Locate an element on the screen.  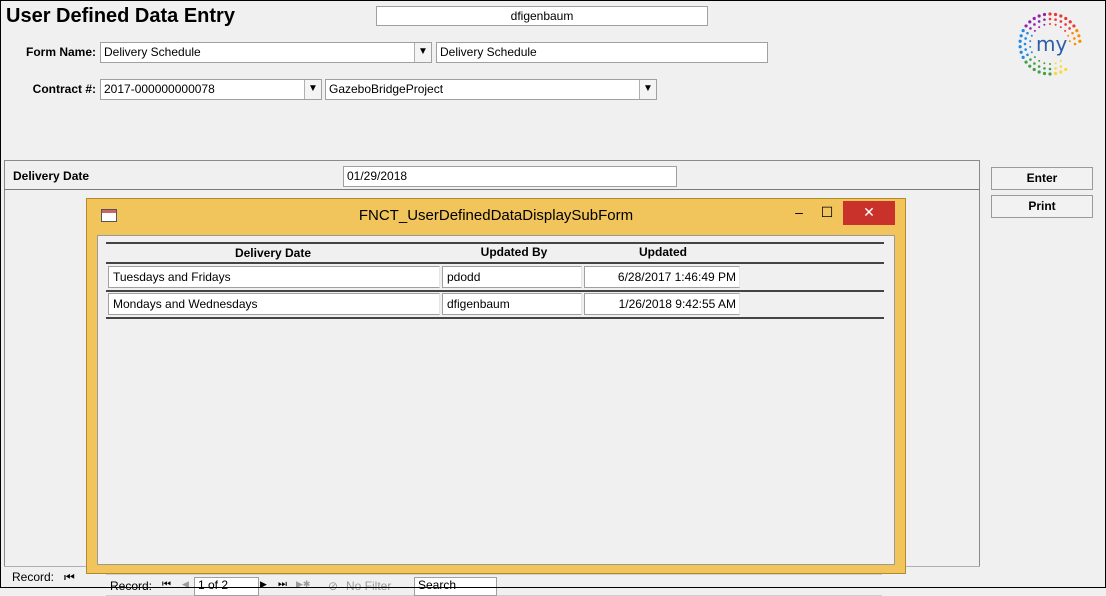
new-record-icon: ▶✱ is located at coordinates (303, 584).